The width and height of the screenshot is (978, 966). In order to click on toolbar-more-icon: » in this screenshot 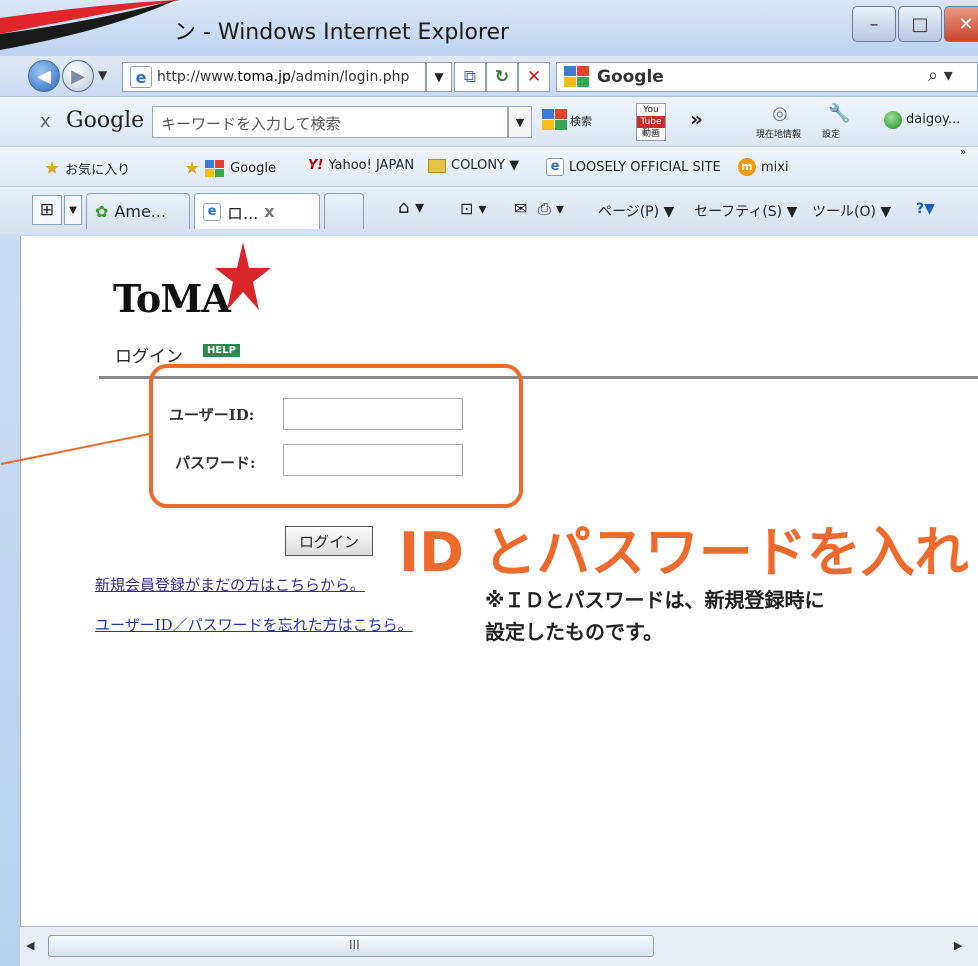, I will do `click(696, 119)`.